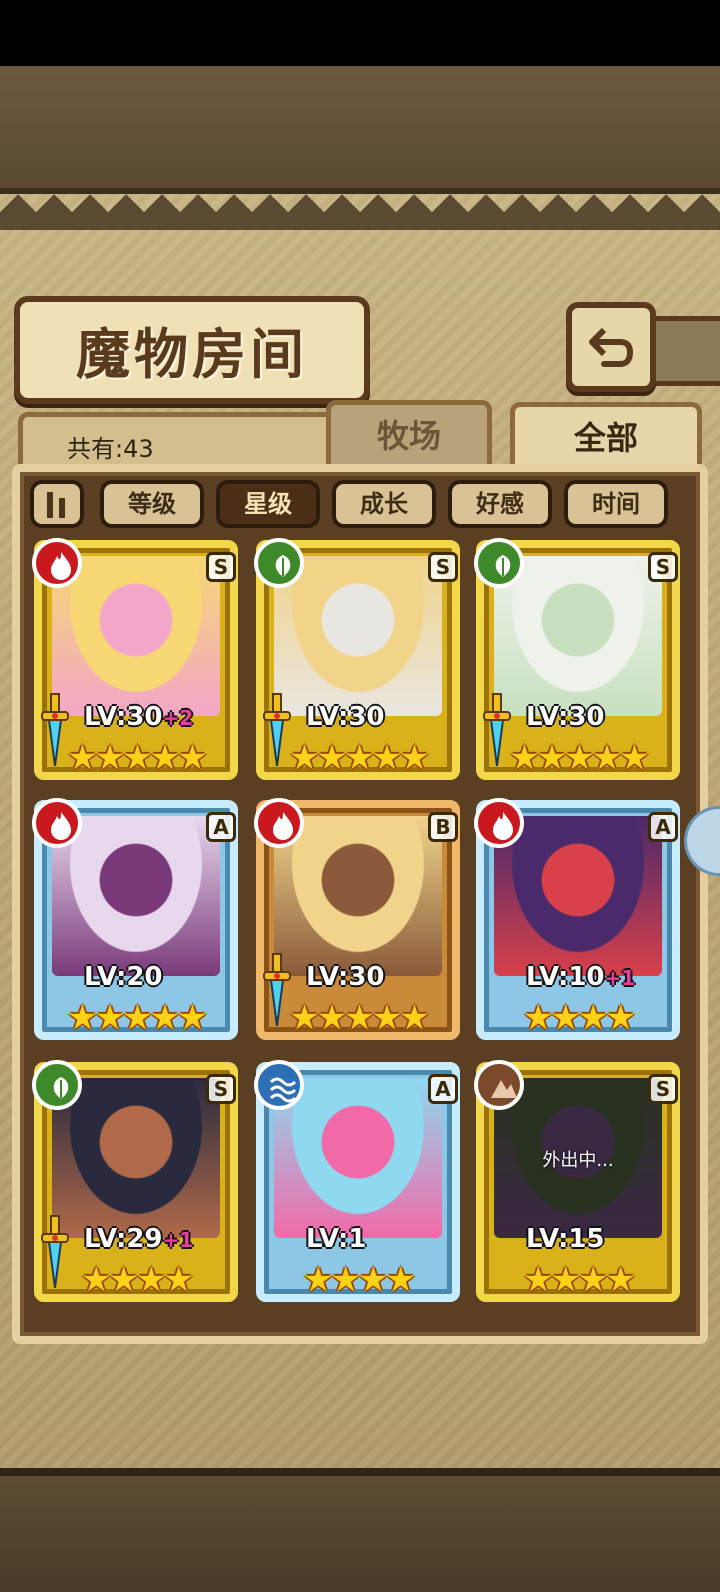 This screenshot has height=1592, width=720. What do you see at coordinates (178, 718) in the screenshot?
I see `level-bonus: +2` at bounding box center [178, 718].